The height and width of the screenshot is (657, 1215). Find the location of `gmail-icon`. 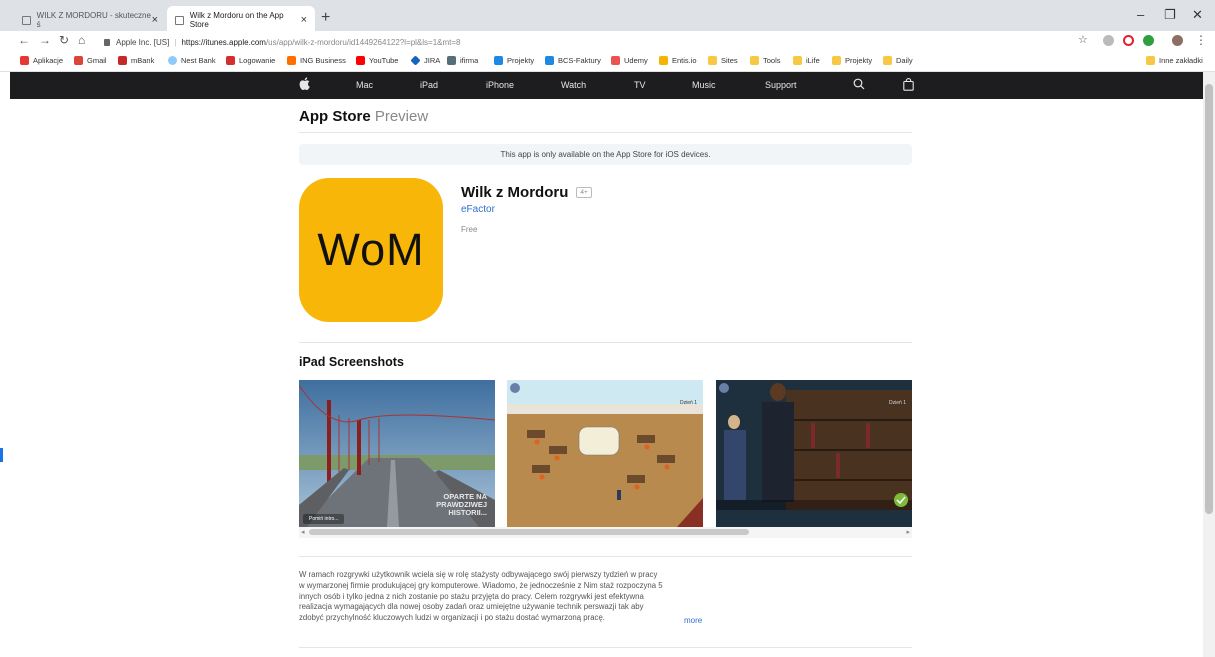

gmail-icon is located at coordinates (78, 60).